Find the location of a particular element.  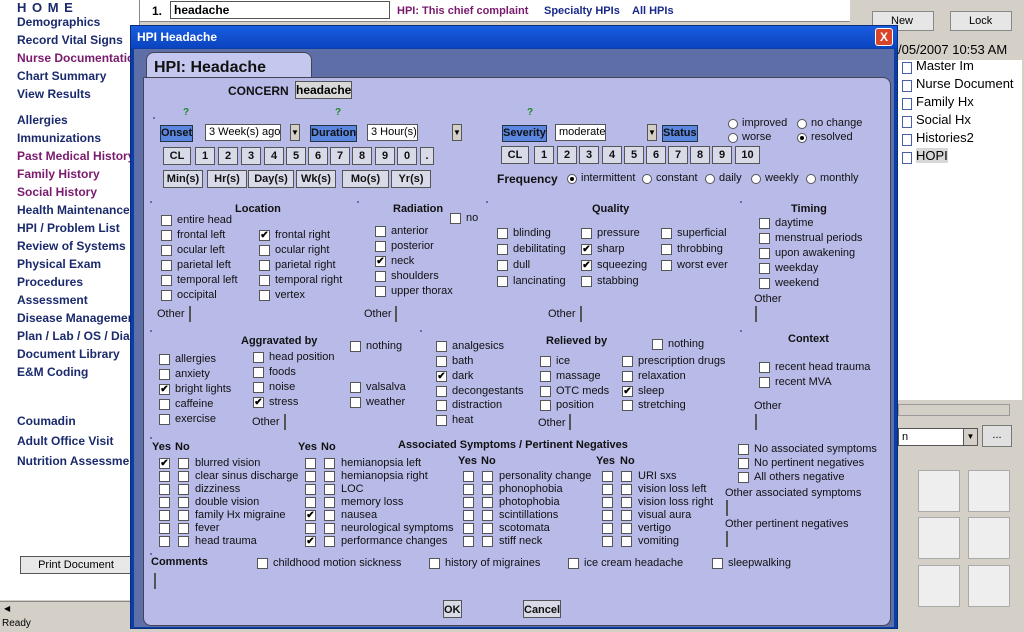

comments-input is located at coordinates (155, 581).